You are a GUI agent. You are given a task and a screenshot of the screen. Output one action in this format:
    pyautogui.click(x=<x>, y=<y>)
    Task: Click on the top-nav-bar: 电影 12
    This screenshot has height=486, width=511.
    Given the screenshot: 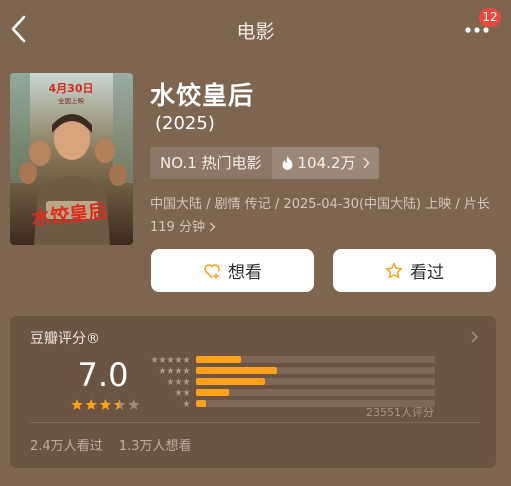 What is the action you would take?
    pyautogui.click(x=255, y=29)
    